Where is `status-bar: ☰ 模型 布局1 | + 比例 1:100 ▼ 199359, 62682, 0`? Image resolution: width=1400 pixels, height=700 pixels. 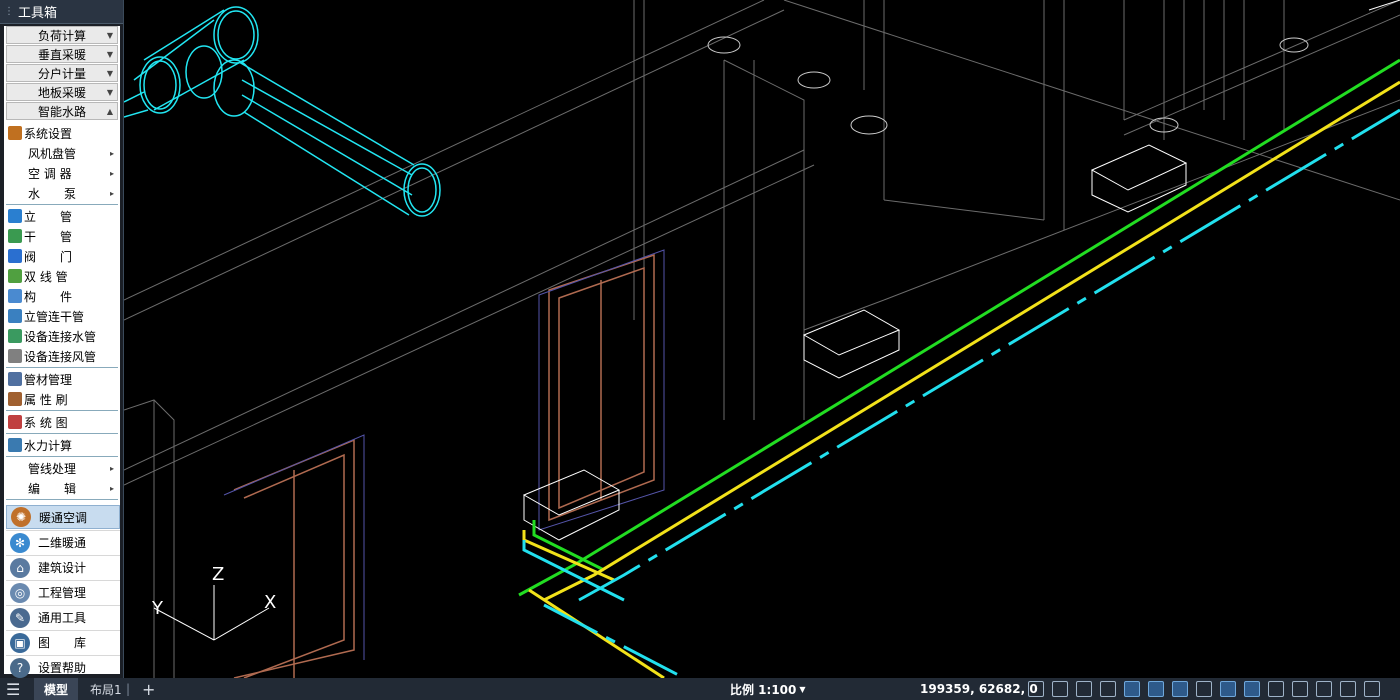 status-bar: ☰ 模型 布局1 | + 比例 1:100 ▼ 199359, 62682, 0 is located at coordinates (700, 689).